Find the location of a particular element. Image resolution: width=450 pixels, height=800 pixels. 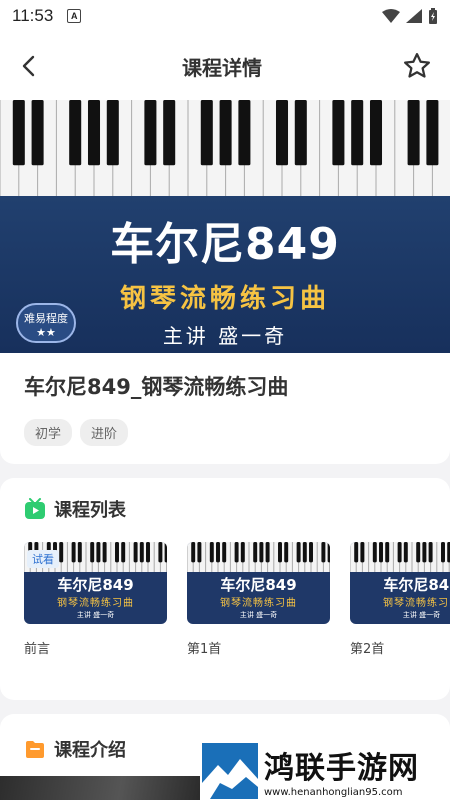

folder-icon is located at coordinates (35, 749).